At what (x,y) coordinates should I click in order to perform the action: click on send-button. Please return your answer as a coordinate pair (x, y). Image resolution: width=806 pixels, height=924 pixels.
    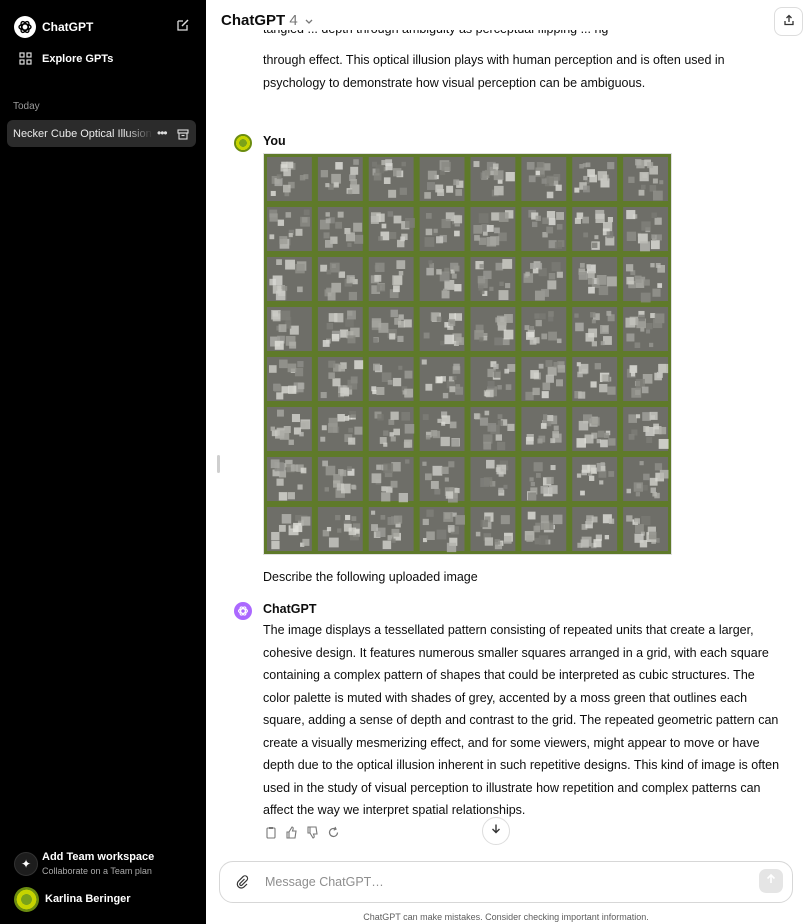
    Looking at the image, I should click on (771, 881).